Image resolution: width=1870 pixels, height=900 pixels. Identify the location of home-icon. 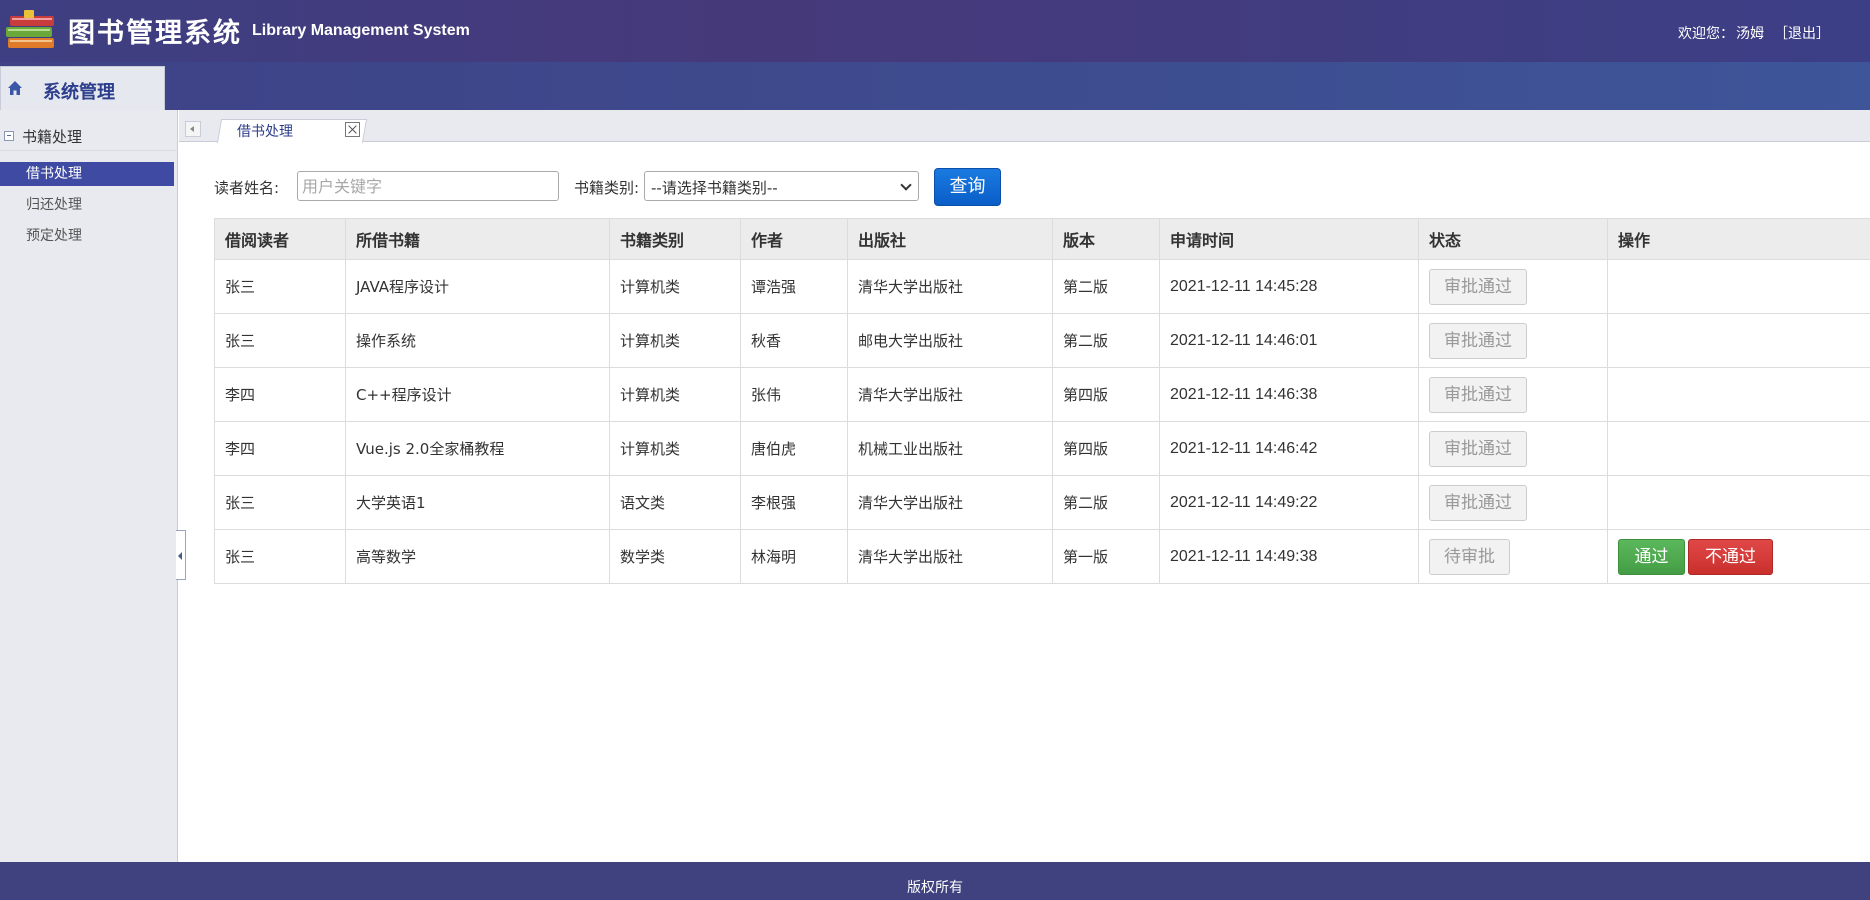
(15, 88).